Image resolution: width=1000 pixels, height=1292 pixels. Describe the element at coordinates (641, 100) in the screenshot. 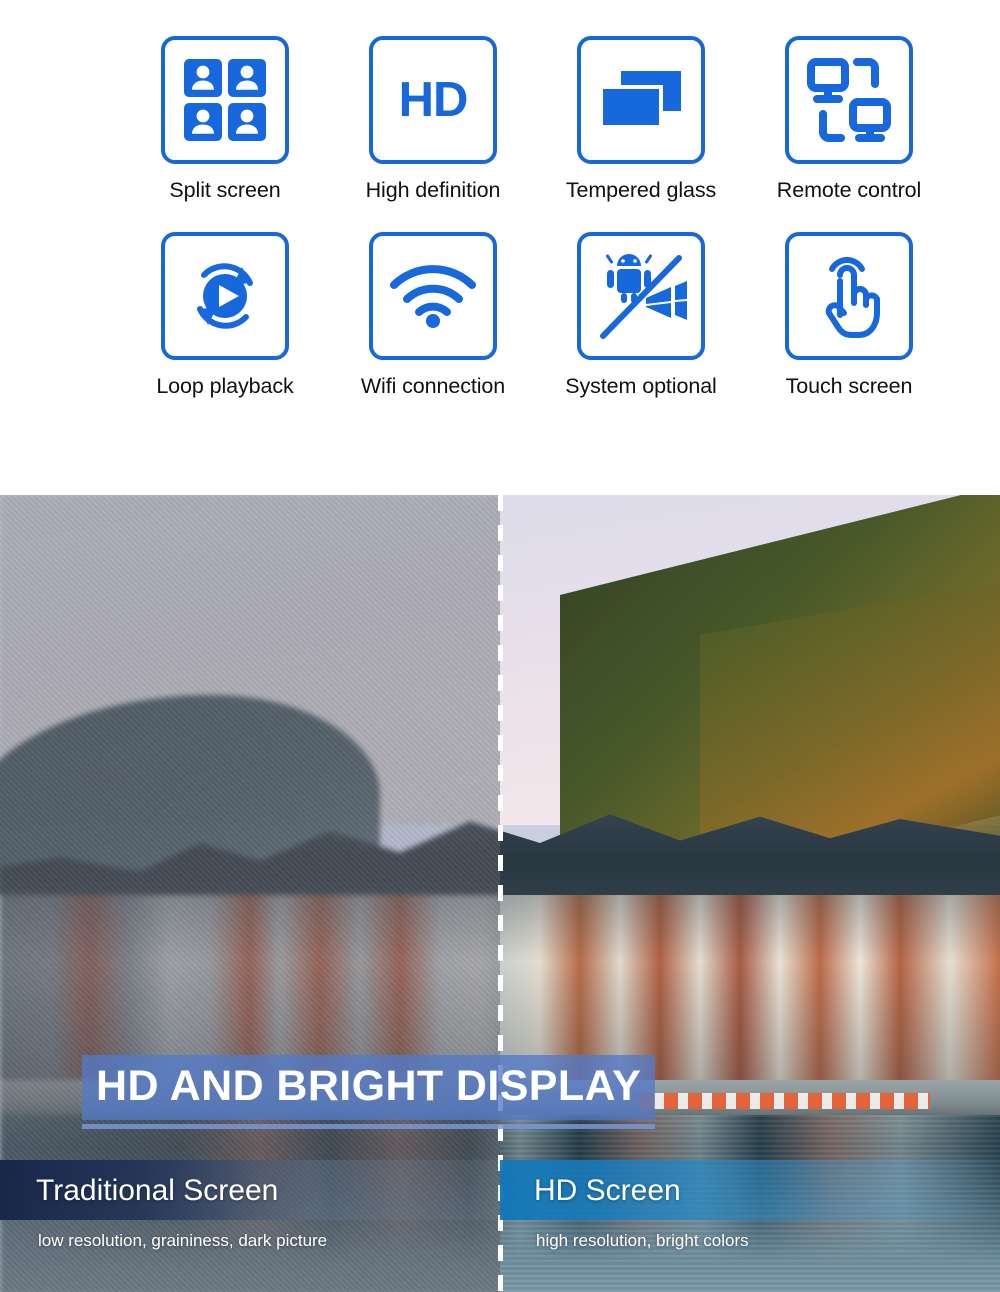

I see `tempered-glass-icon` at that location.